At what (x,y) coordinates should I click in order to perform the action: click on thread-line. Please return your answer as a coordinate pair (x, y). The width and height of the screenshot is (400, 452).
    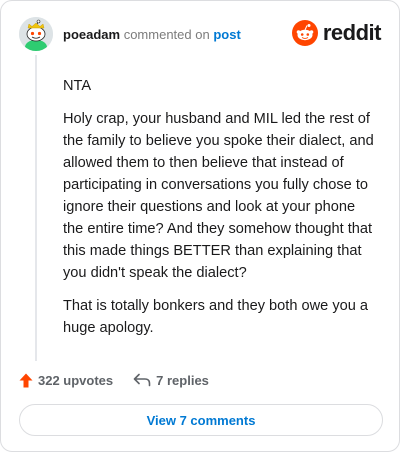
    Looking at the image, I should click on (36, 208).